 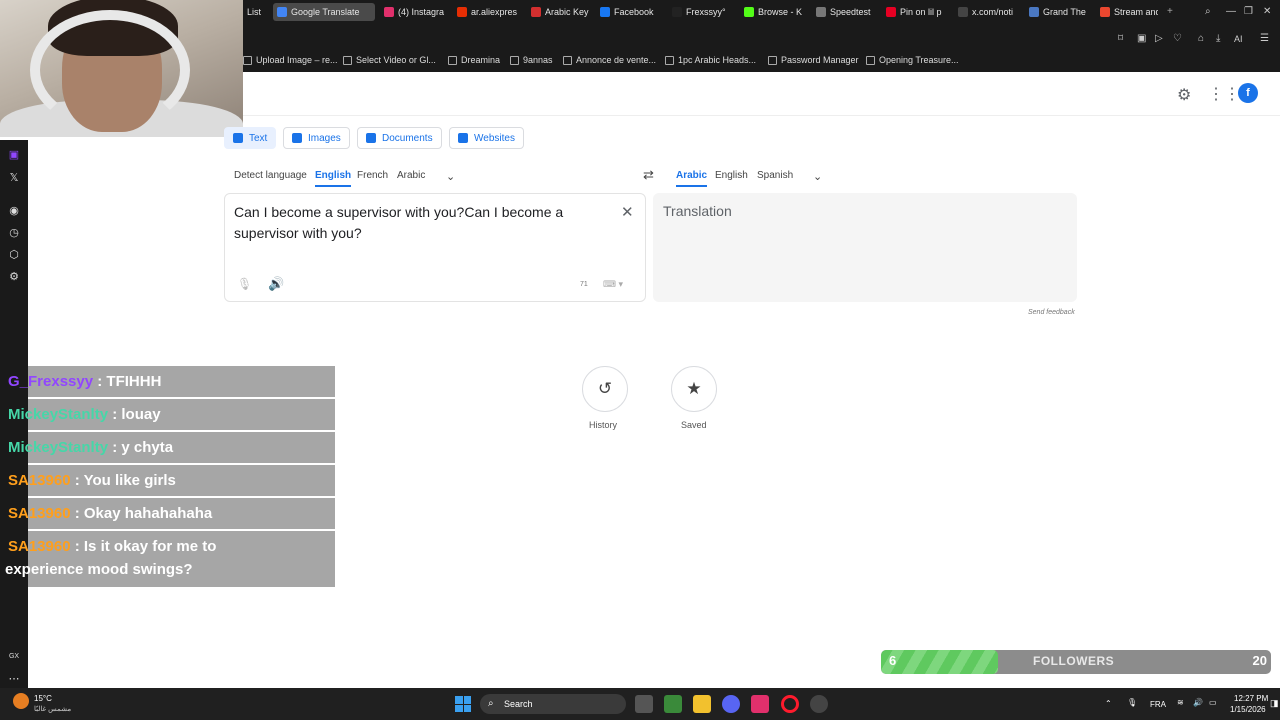 I want to click on clock-time: 12:27 PM, so click(x=1251, y=698).